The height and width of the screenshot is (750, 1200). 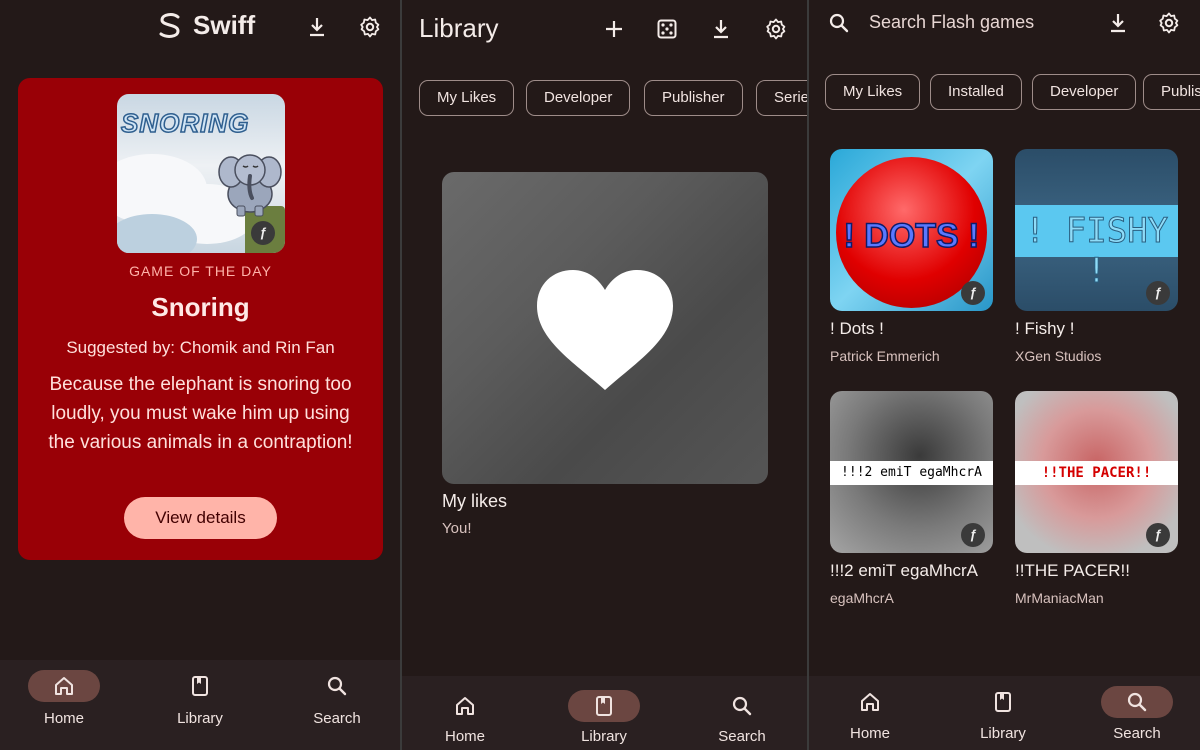 What do you see at coordinates (201, 173) in the screenshot?
I see `game-thumbnail: SNORING ƒ` at bounding box center [201, 173].